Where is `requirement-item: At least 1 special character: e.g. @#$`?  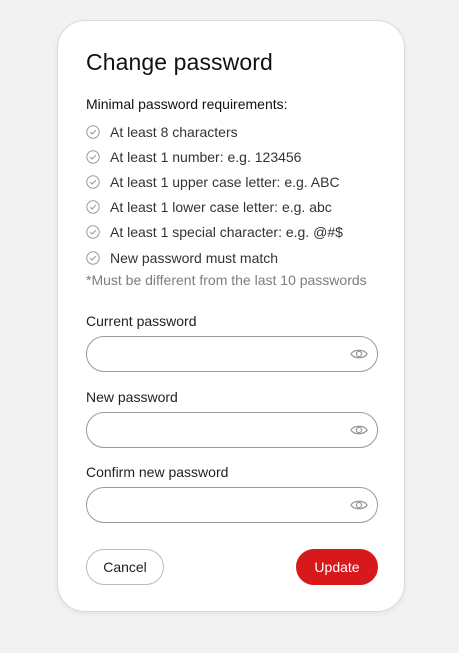
requirement-item: At least 1 special character: e.g. @#$ is located at coordinates (214, 232).